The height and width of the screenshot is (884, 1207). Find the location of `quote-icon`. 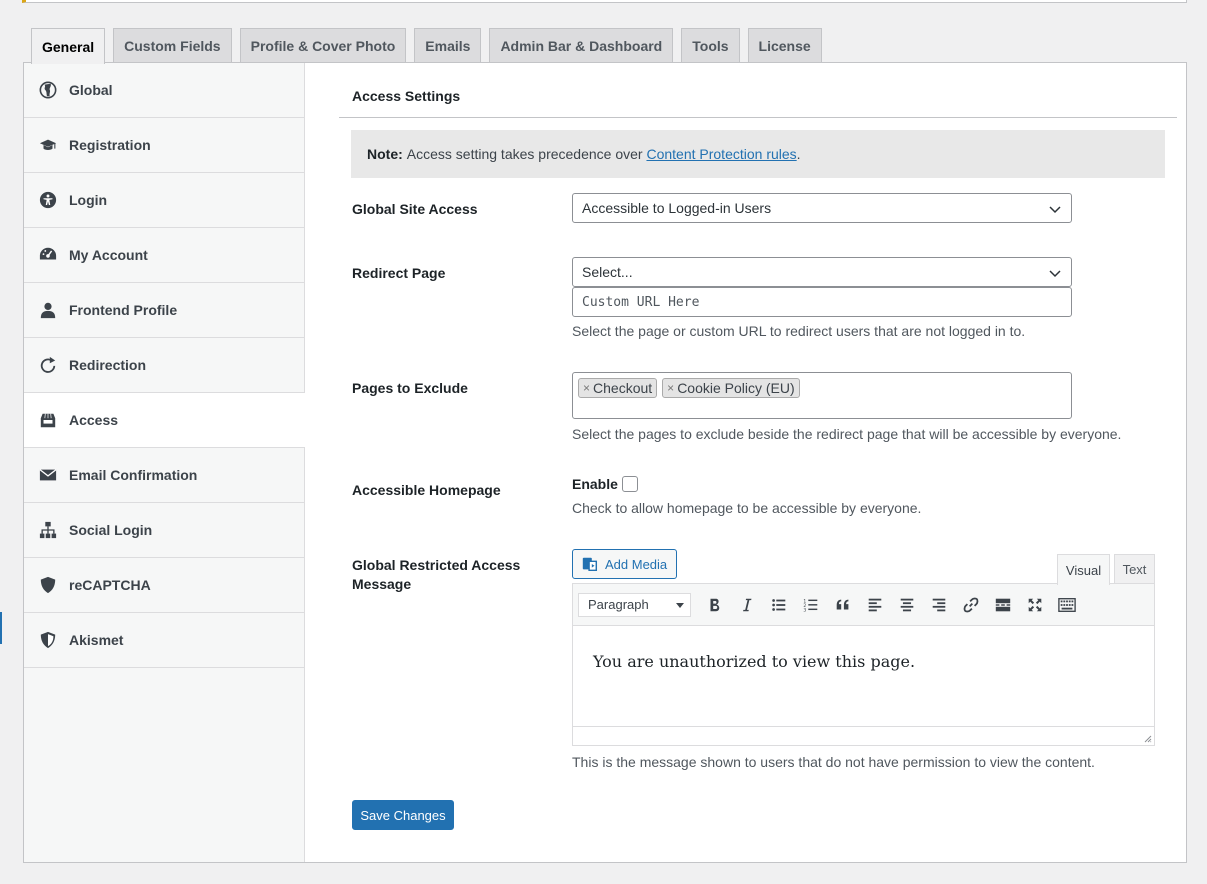

quote-icon is located at coordinates (842, 604).